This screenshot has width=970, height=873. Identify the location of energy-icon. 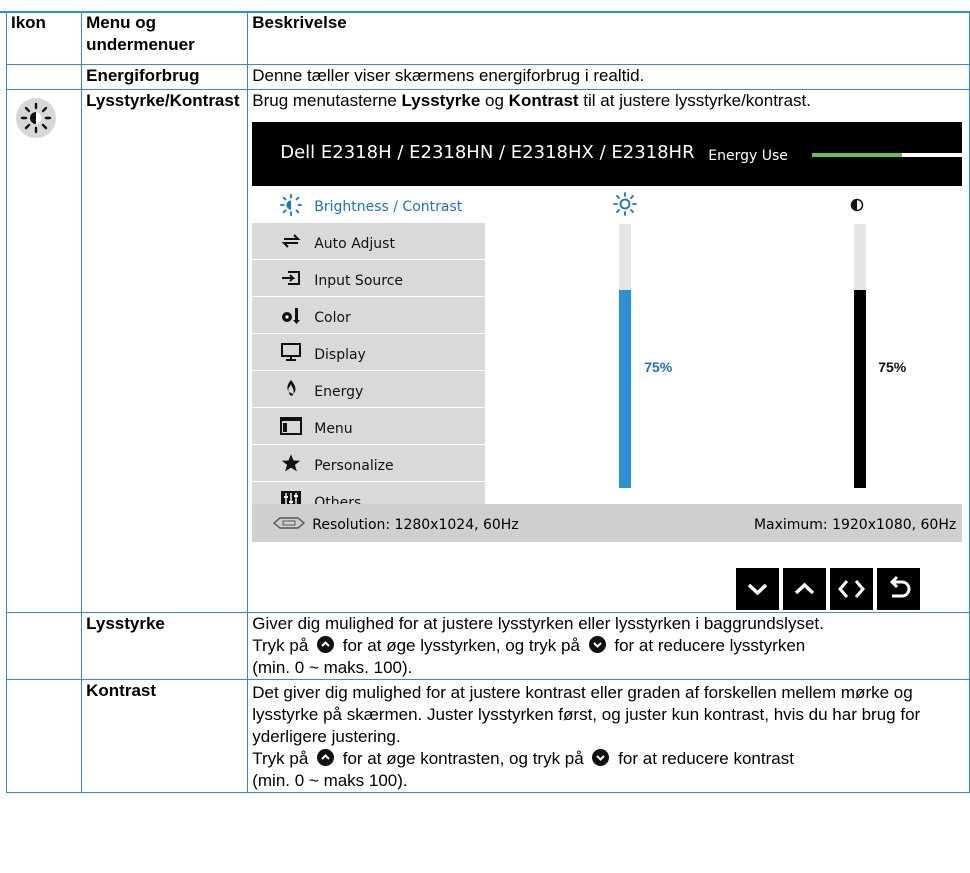
(291, 389).